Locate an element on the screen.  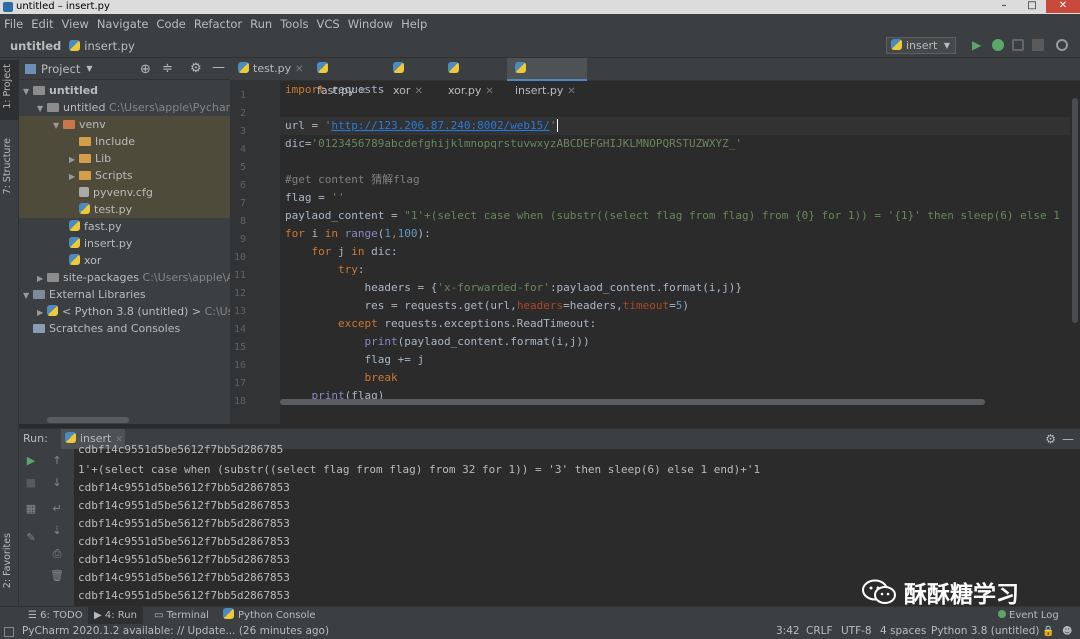
tab-event-log: Event Log is located at coordinates (1028, 615).